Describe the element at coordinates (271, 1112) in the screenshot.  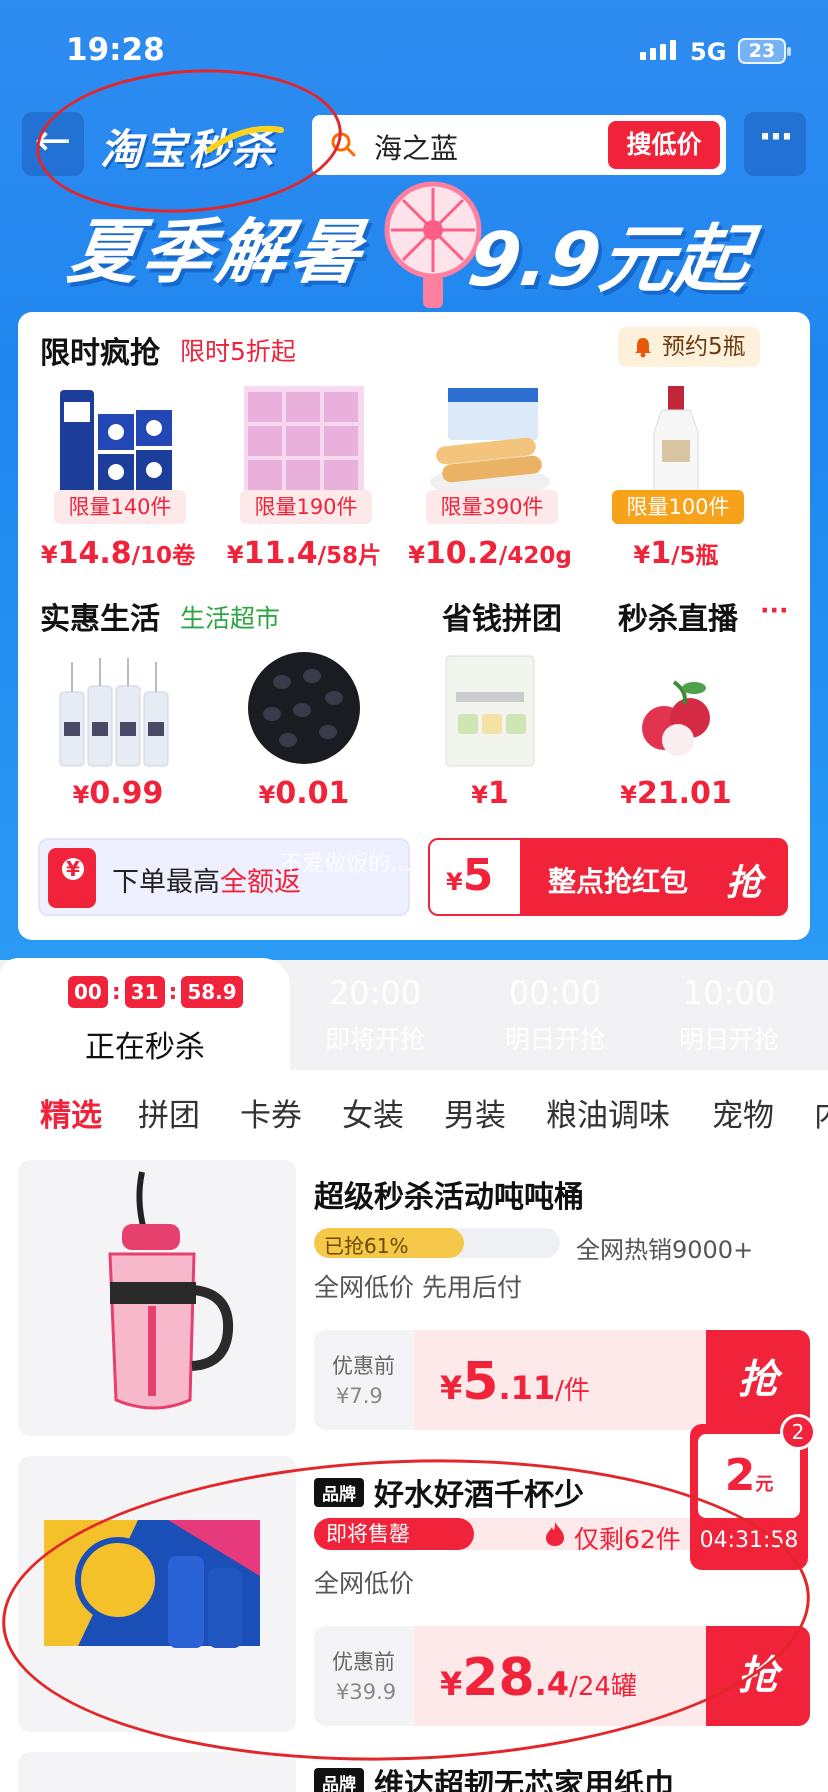
I see `tab-category: 卡券` at that location.